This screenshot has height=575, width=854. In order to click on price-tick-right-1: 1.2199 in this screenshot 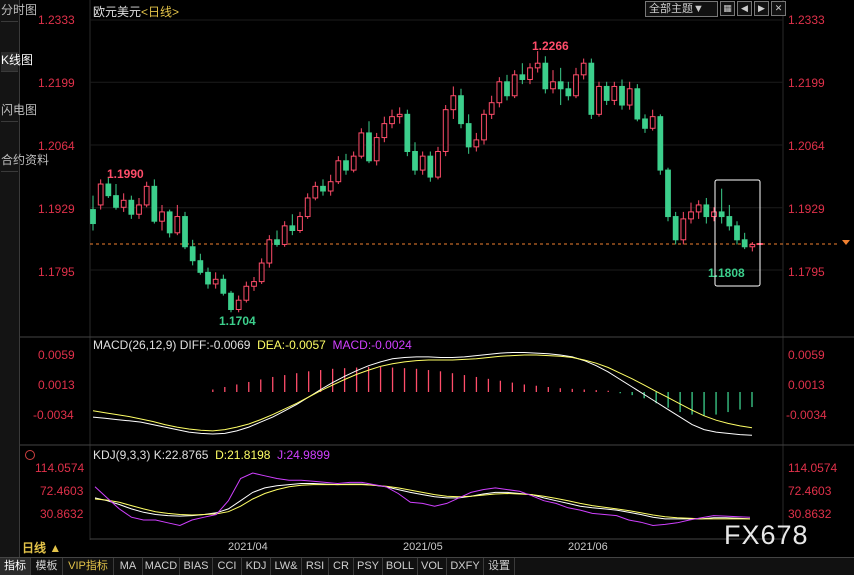, I will do `click(806, 83)`.